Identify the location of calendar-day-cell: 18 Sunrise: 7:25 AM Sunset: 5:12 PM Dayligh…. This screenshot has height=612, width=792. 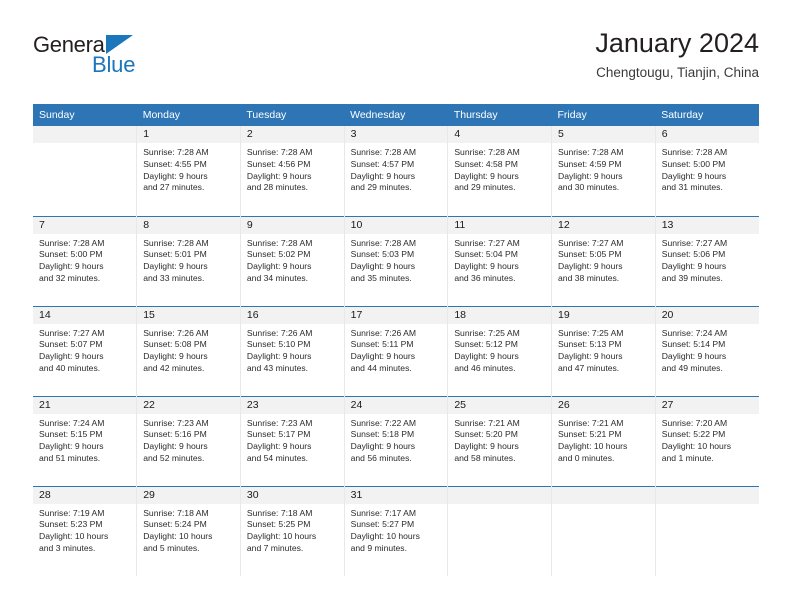
(500, 350).